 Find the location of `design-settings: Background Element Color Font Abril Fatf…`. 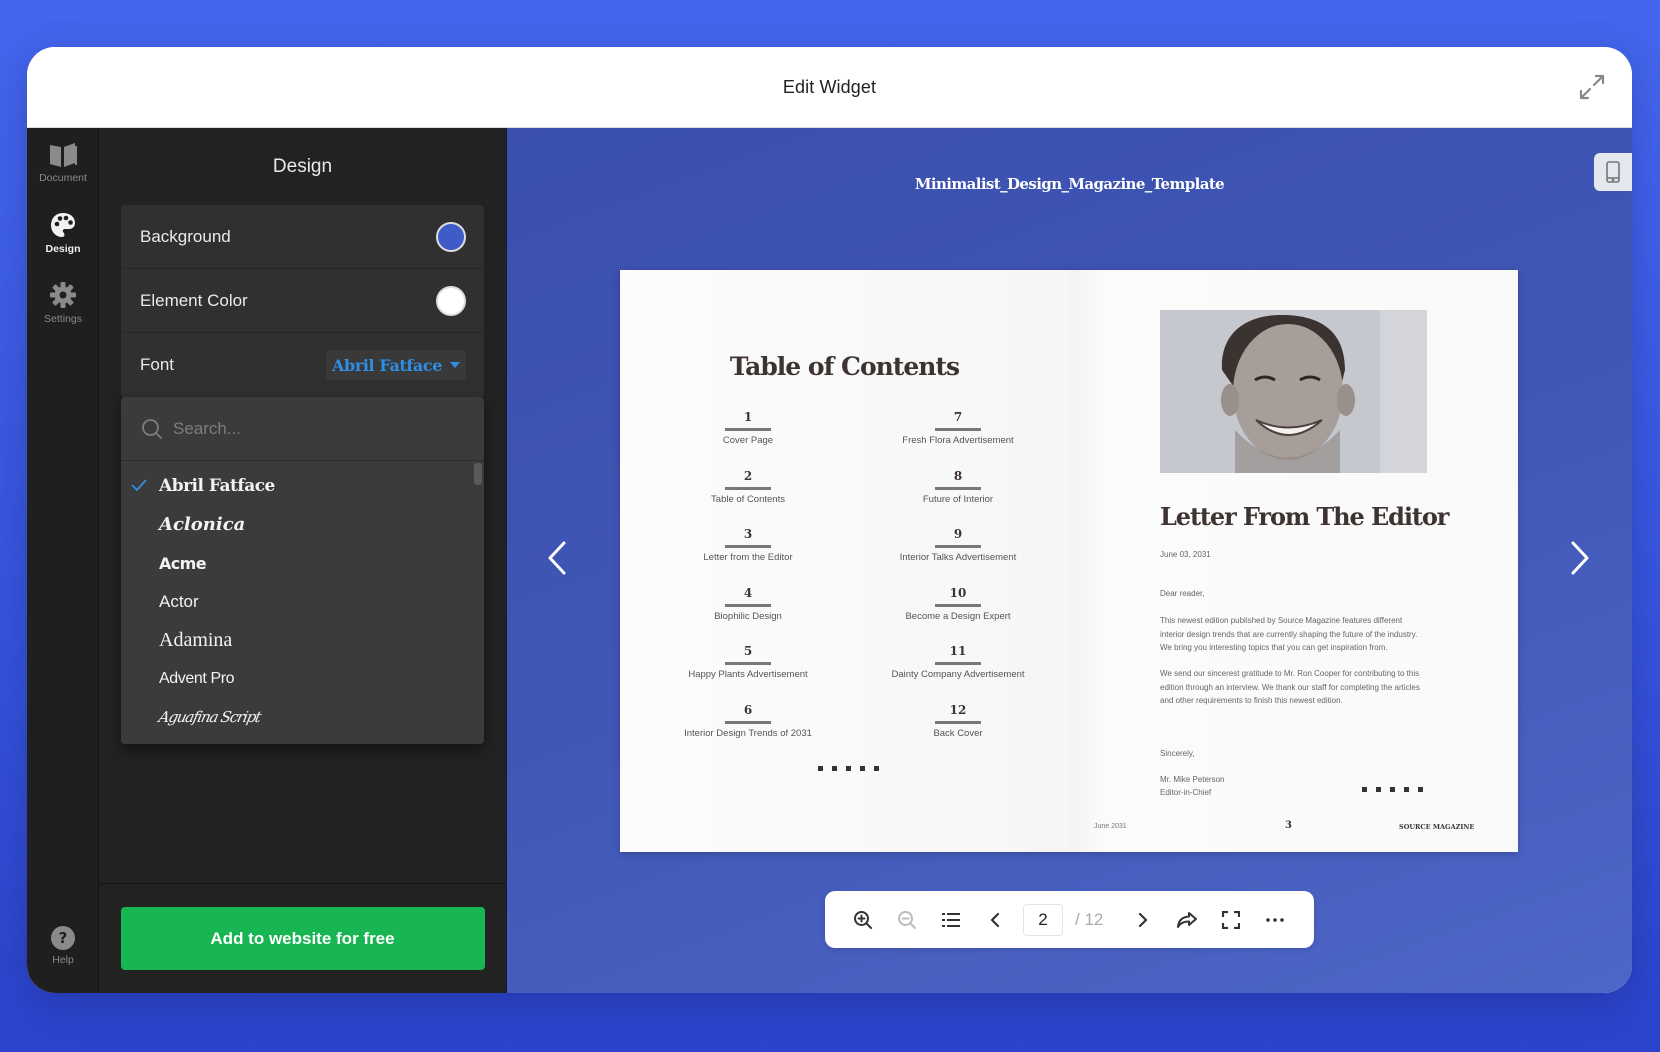

design-settings: Background Element Color Font Abril Fatf… is located at coordinates (302, 474).